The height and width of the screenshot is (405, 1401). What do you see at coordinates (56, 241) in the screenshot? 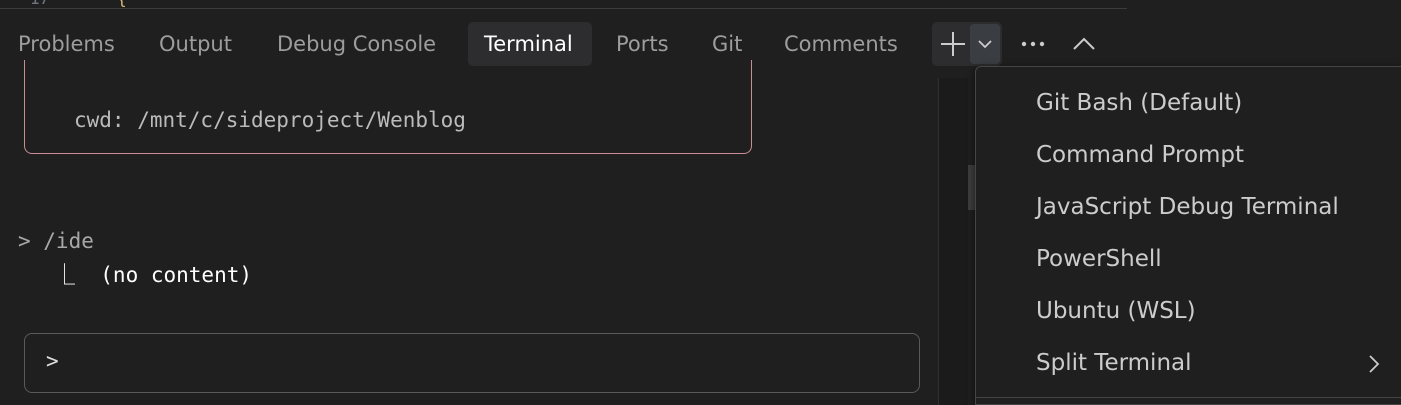
I see `command-line: > /ide` at bounding box center [56, 241].